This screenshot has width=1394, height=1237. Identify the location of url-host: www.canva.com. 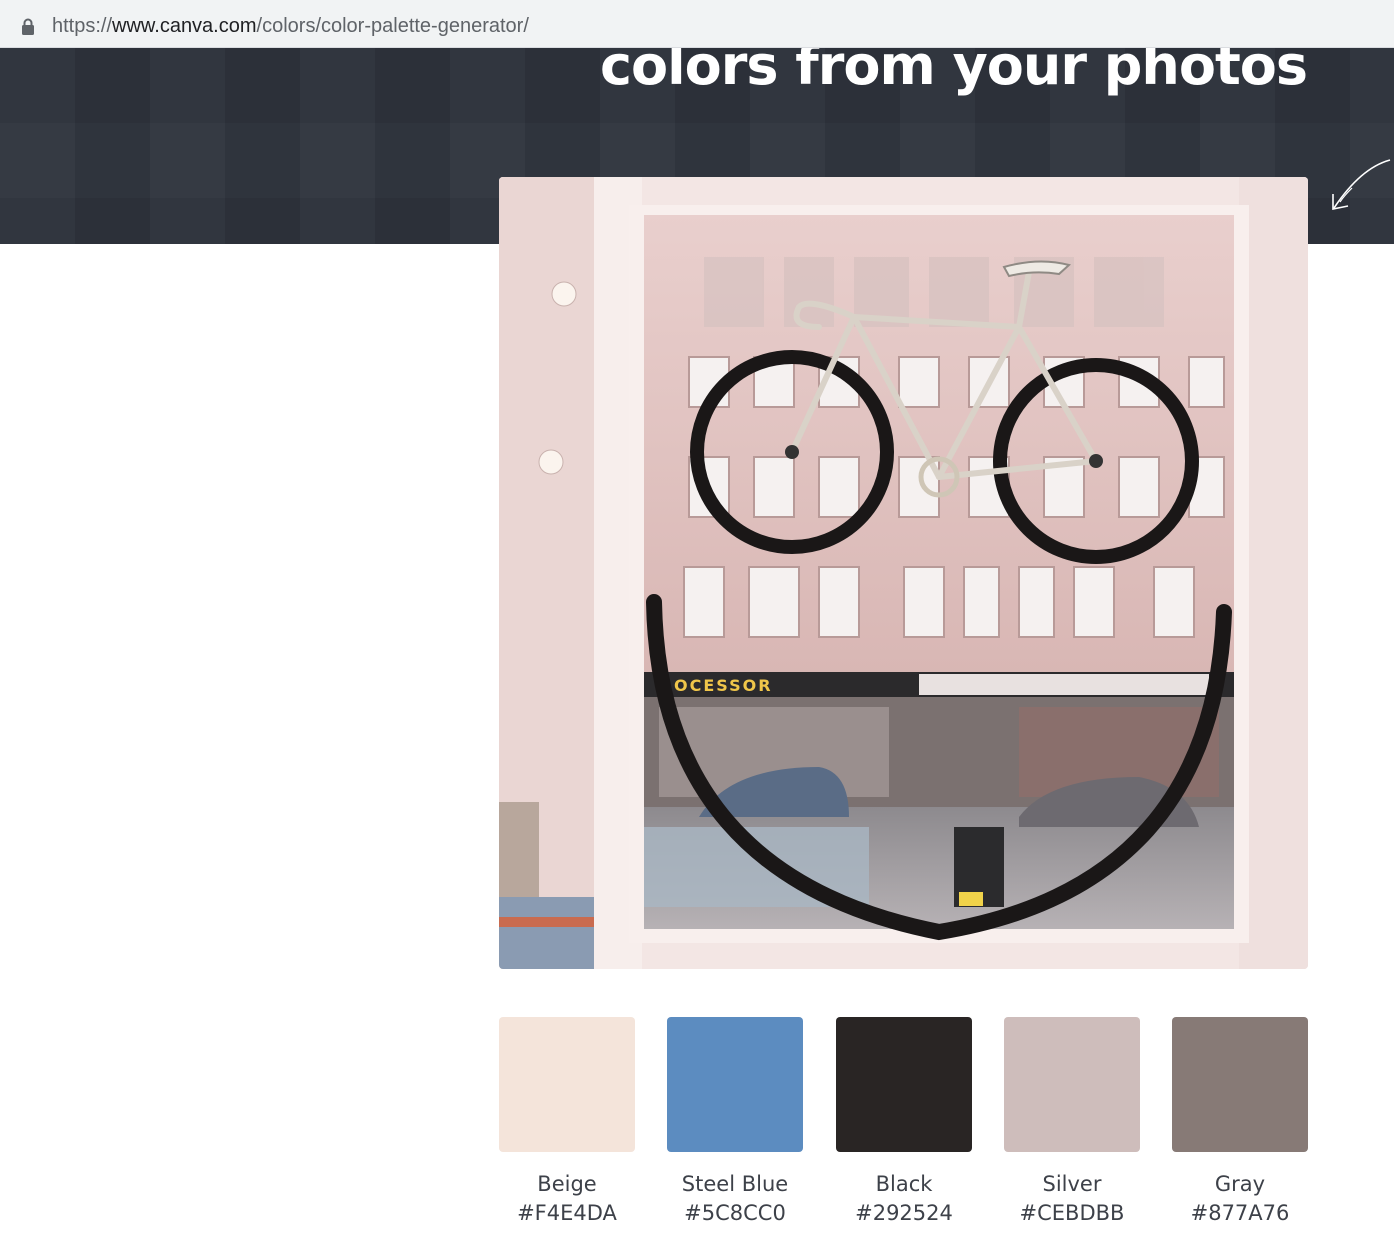
(184, 26).